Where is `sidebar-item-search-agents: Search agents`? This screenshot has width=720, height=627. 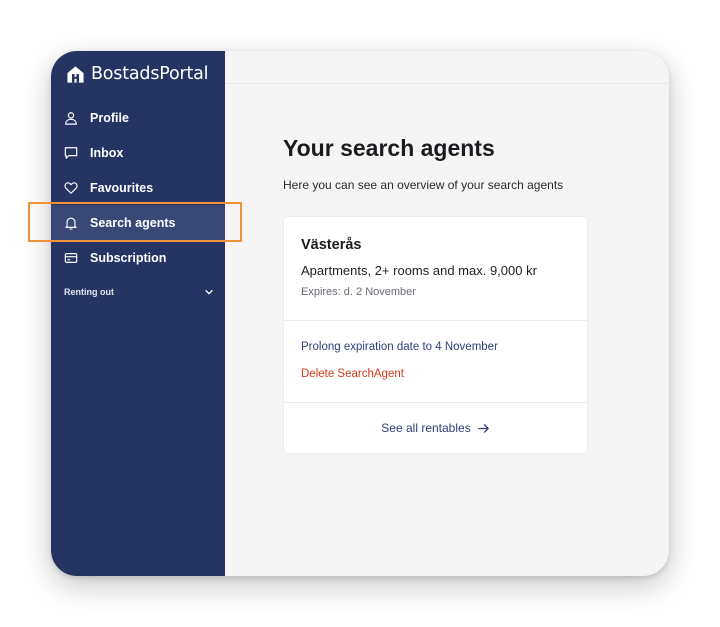
sidebar-item-search-agents: Search agents is located at coordinates (138, 222).